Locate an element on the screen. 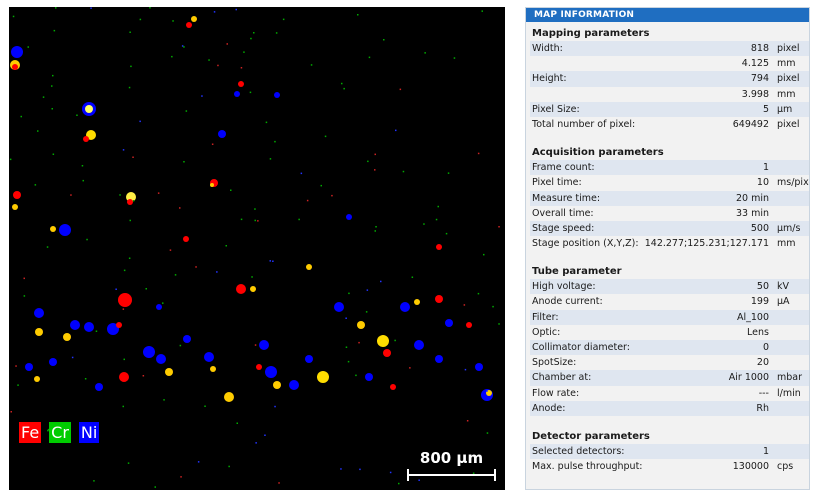 The width and height of the screenshot is (822, 495). parameter-name: Collimator diameter: is located at coordinates (581, 347).